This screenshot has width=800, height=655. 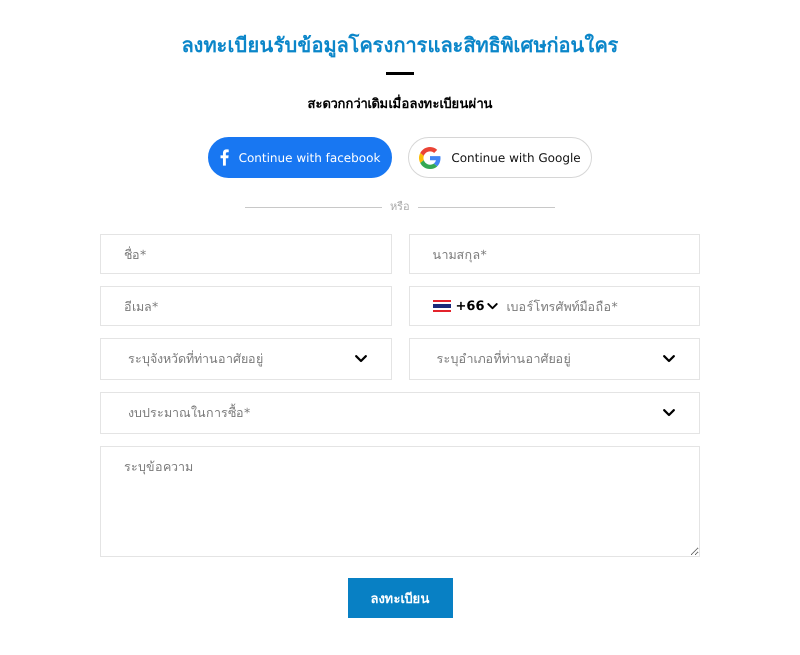 I want to click on subtitle: สะดวกกว่าเดิมเมื่อลงทะเบียนผ่าน, so click(x=400, y=105).